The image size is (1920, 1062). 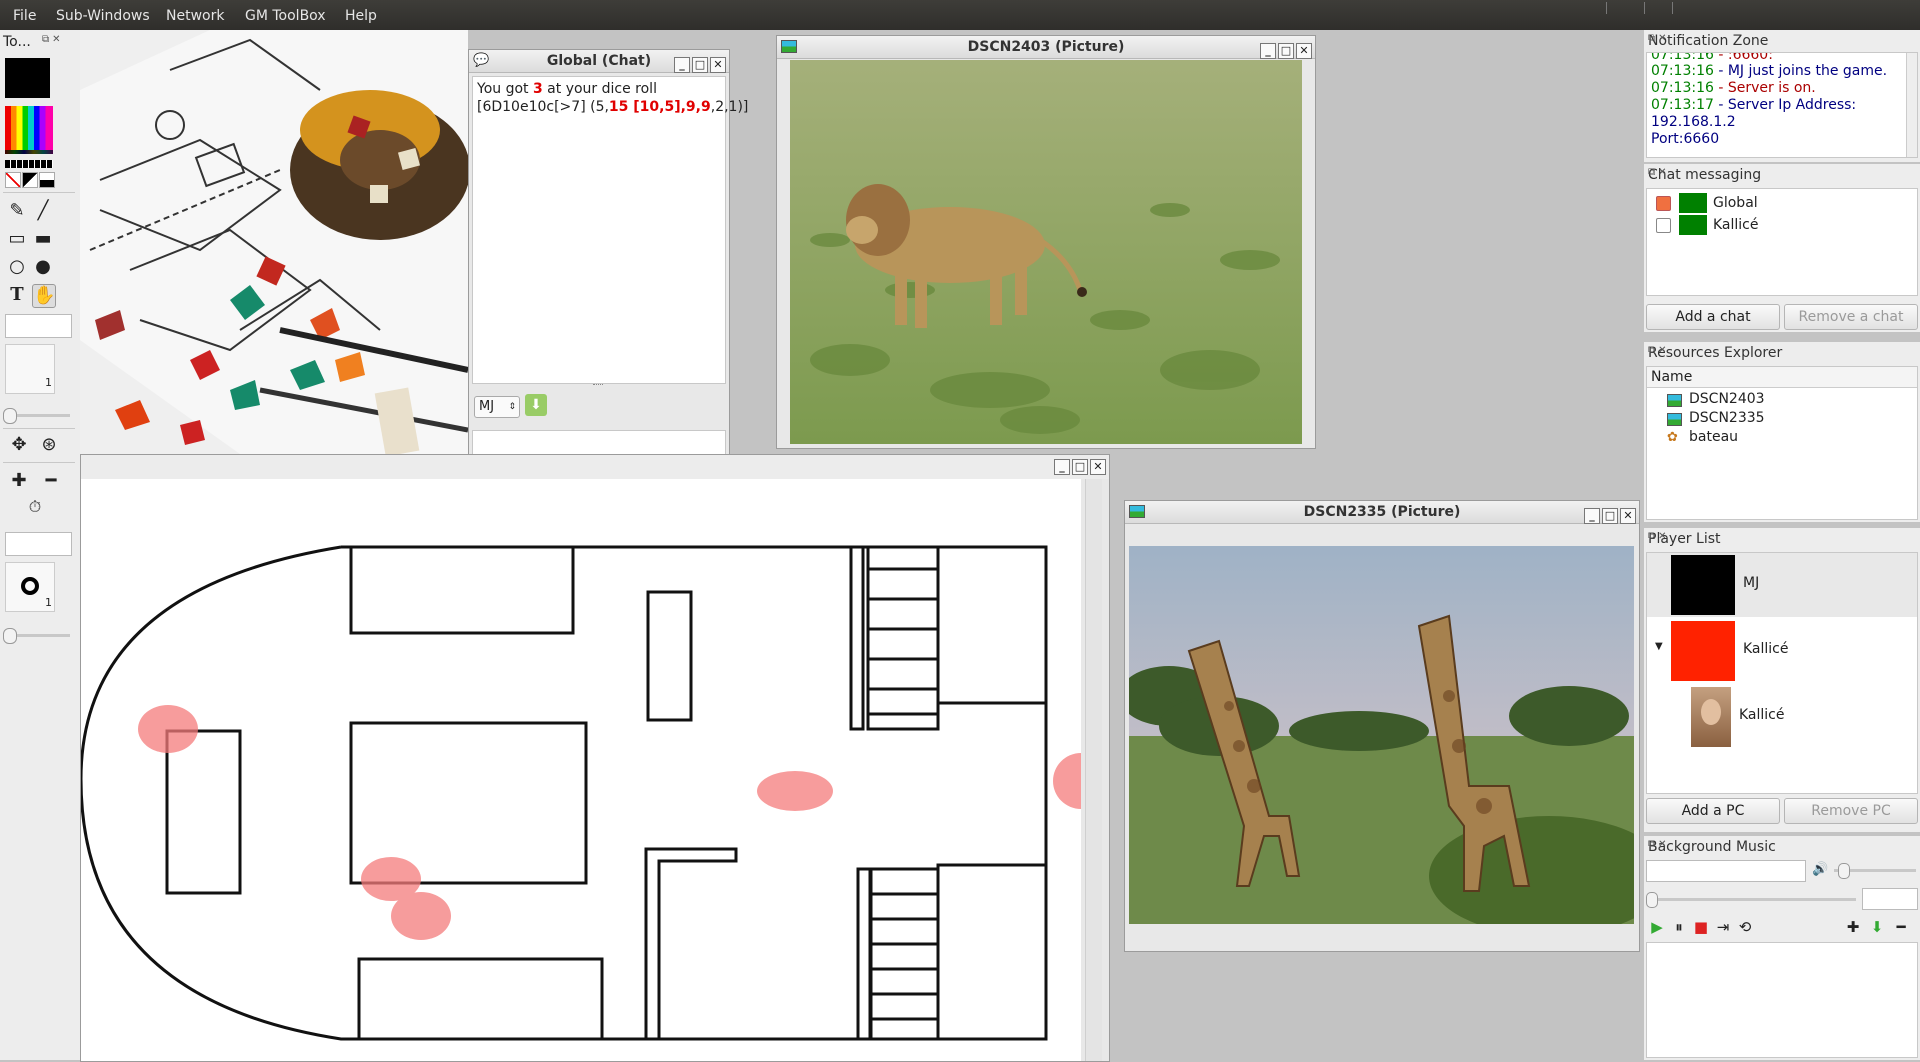 I want to click on player-row: MJ, so click(x=1782, y=585).